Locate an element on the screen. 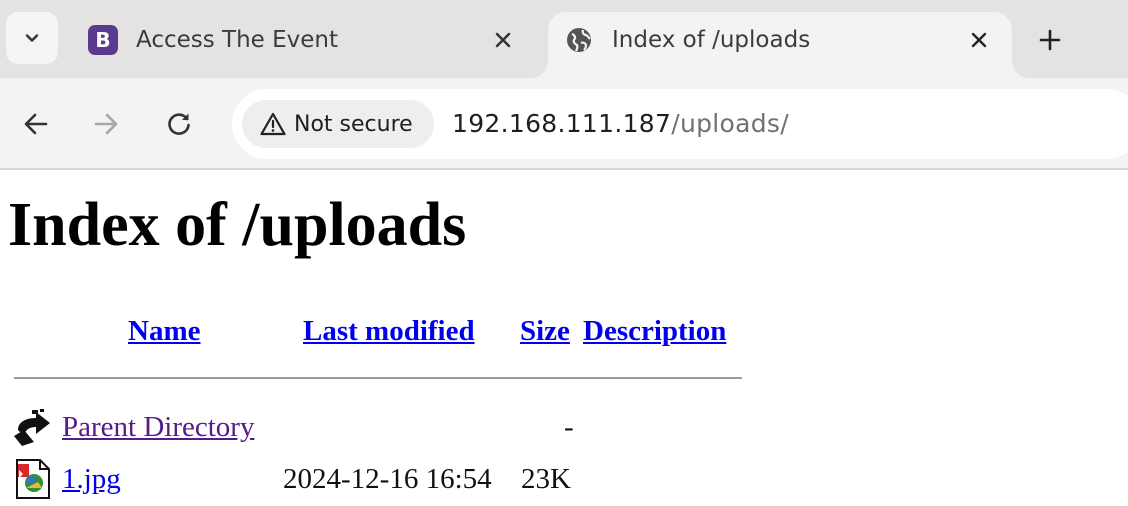  tab-index-of-uploads: Index of /uploads is located at coordinates (780, 45).